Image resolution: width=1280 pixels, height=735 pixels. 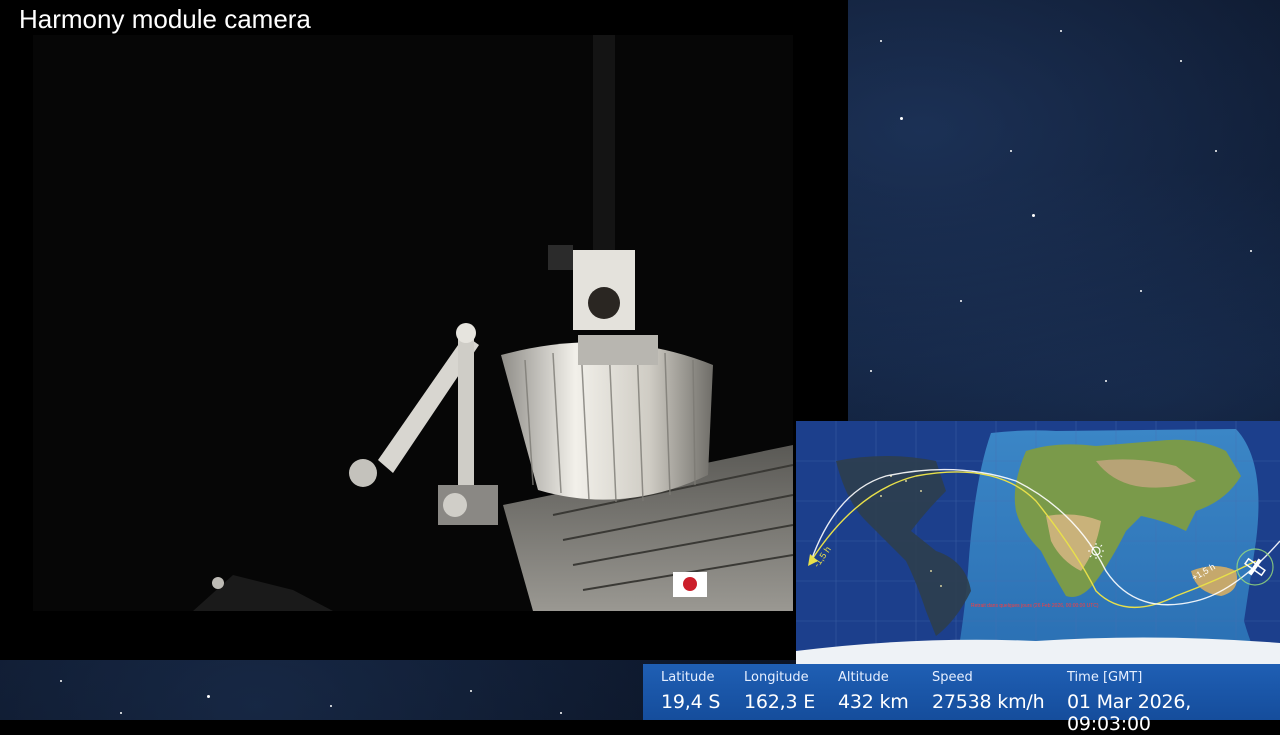 What do you see at coordinates (1129, 713) in the screenshot?
I see `time-value: 01 Mar 2026, 09:03:00` at bounding box center [1129, 713].